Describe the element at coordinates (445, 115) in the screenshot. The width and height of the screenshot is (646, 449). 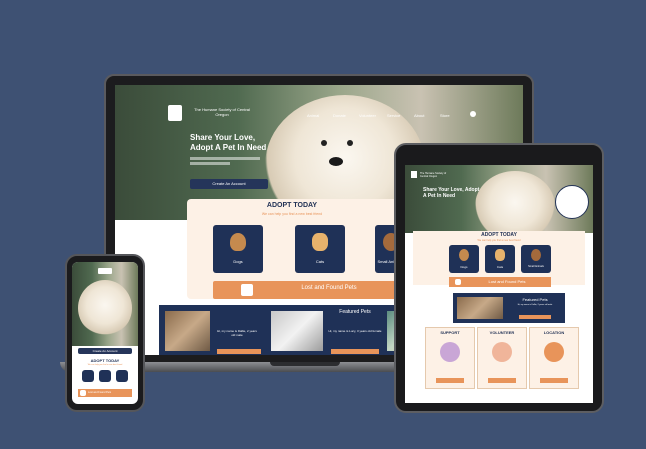
I see `nav-store: Store` at that location.